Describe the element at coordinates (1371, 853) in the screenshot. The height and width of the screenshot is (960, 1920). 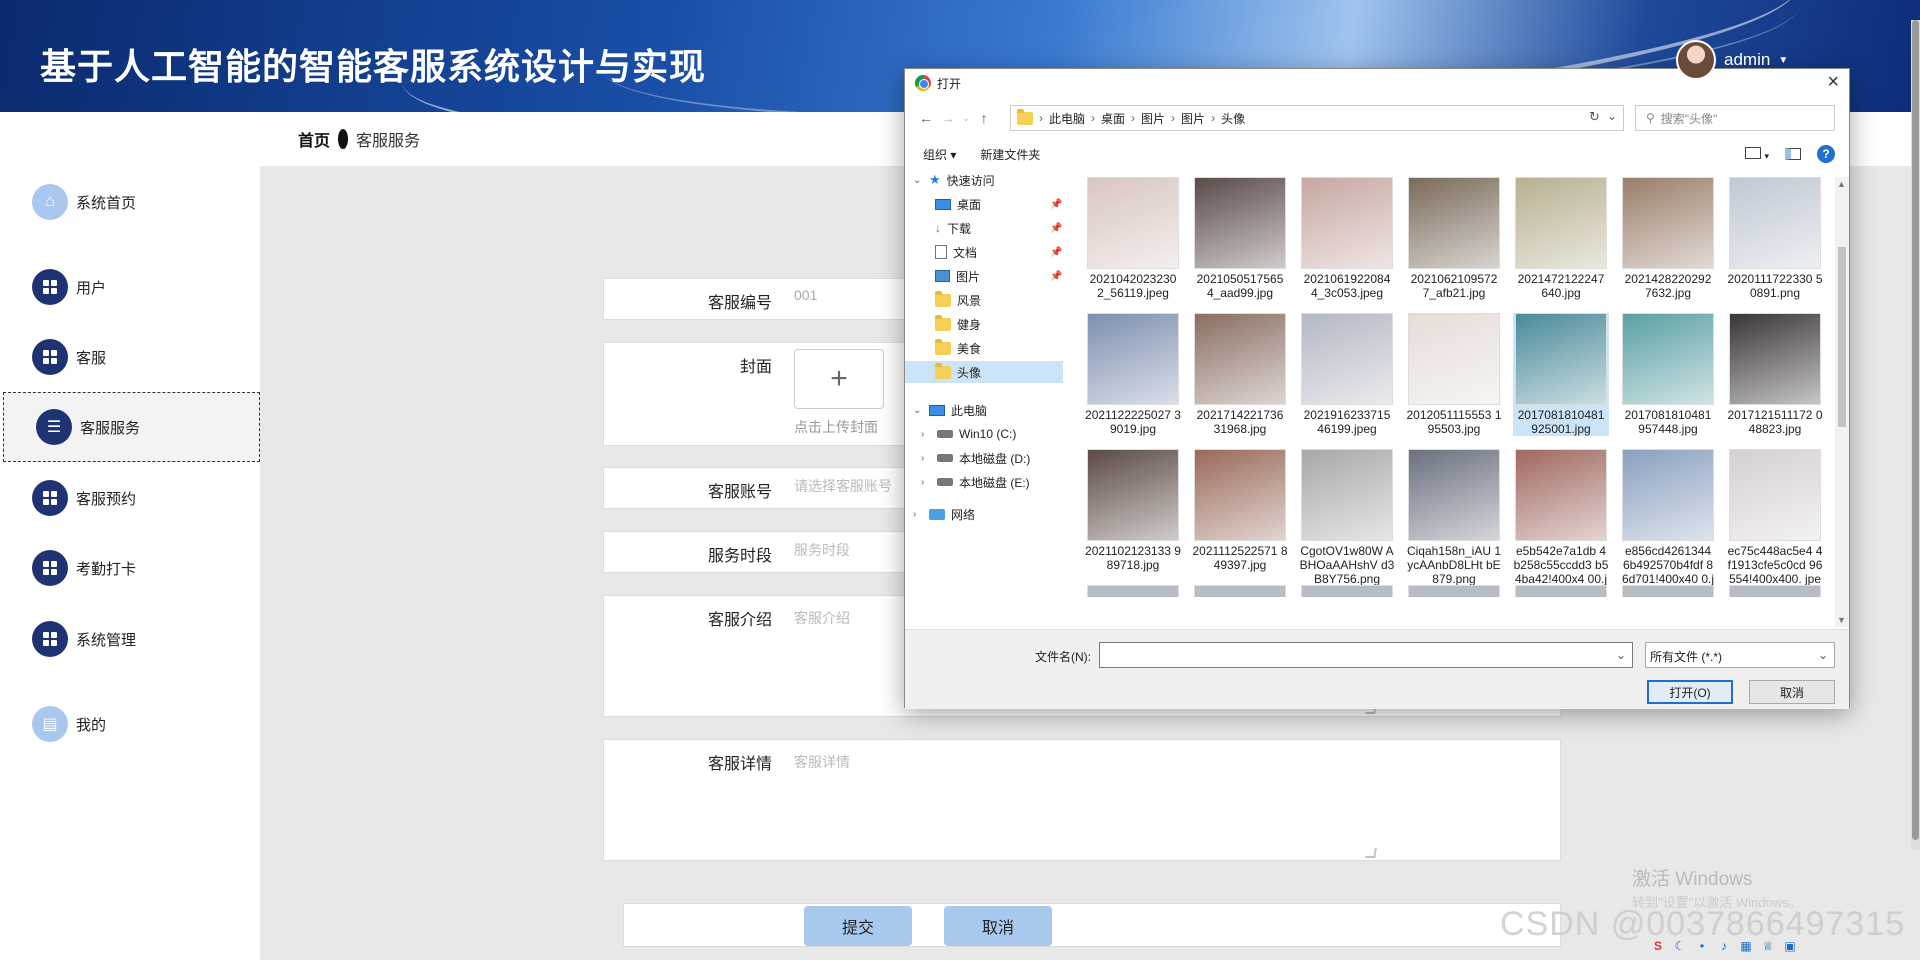
I see `resize-handle-icon` at that location.